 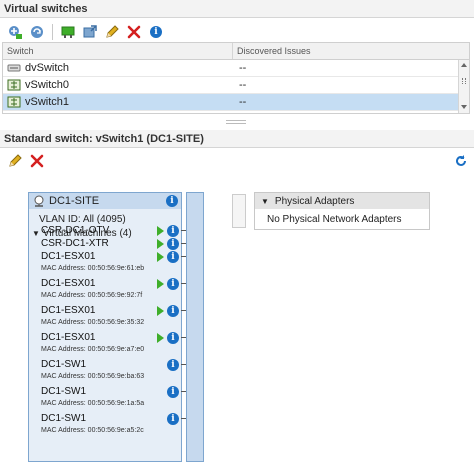 I want to click on scroll-down-icon, so click(x=464, y=107).